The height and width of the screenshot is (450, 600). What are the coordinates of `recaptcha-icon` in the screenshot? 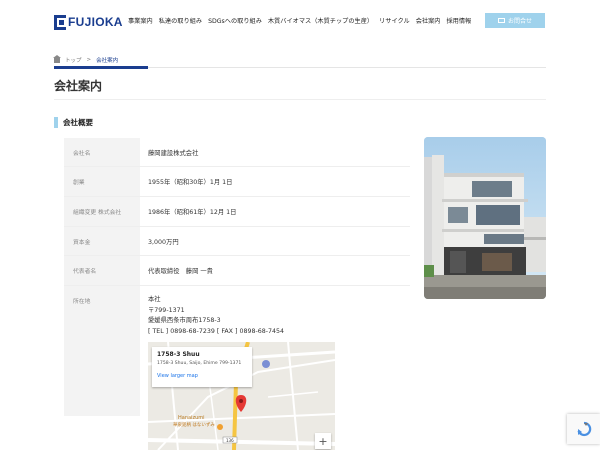 It's located at (583, 429).